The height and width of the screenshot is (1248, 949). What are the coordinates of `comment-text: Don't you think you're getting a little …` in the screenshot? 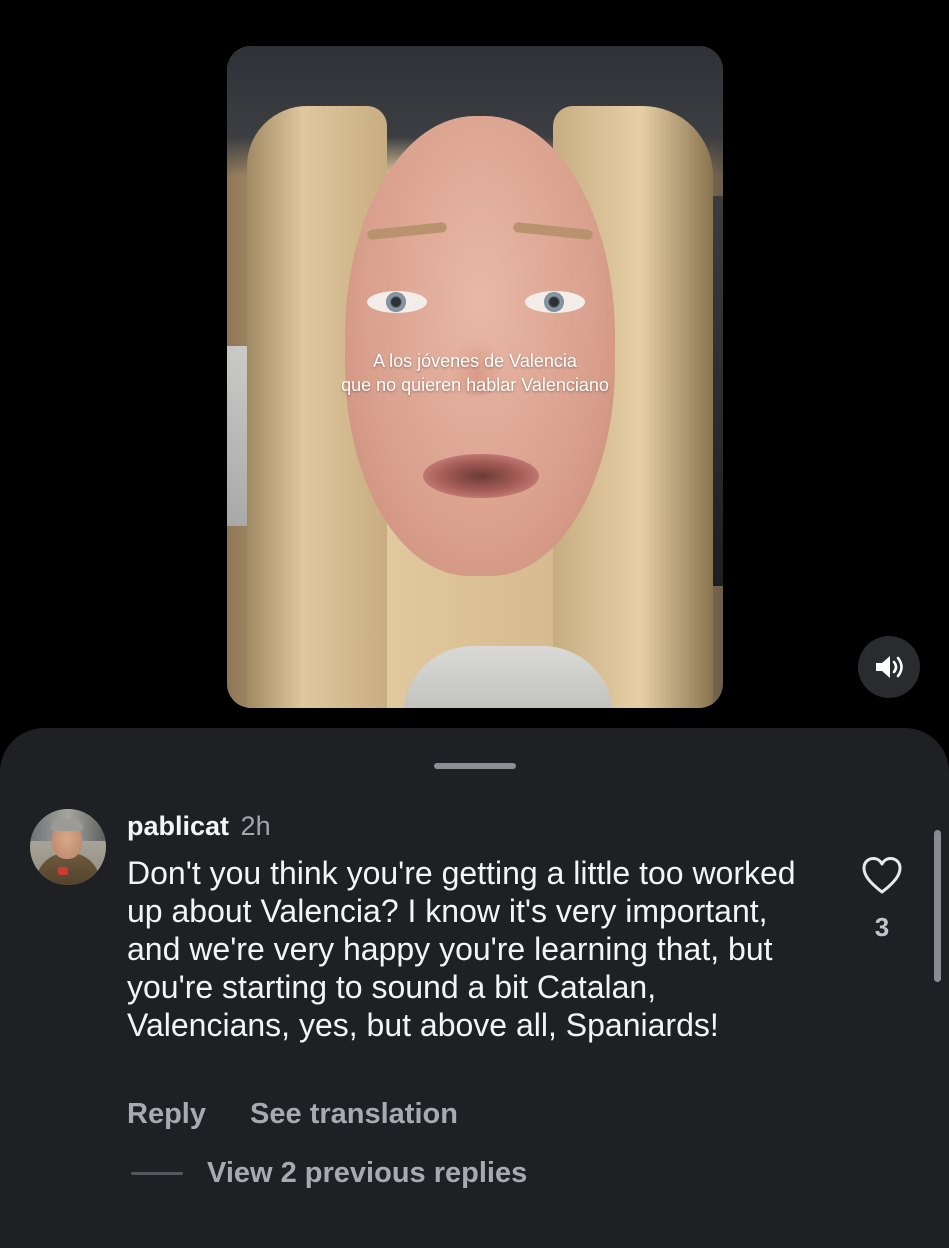 It's located at (461, 949).